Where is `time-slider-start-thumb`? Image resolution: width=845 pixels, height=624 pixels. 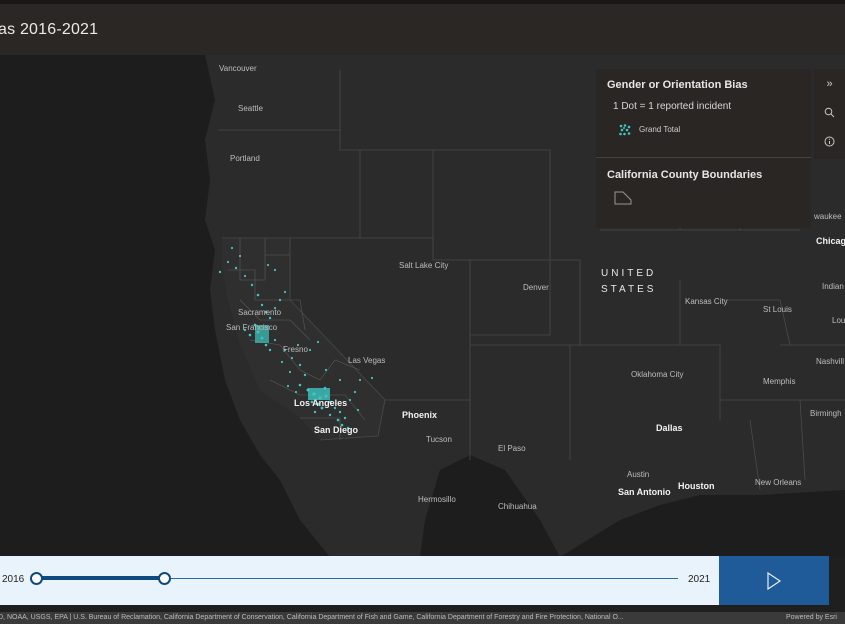 time-slider-start-thumb is located at coordinates (36, 578).